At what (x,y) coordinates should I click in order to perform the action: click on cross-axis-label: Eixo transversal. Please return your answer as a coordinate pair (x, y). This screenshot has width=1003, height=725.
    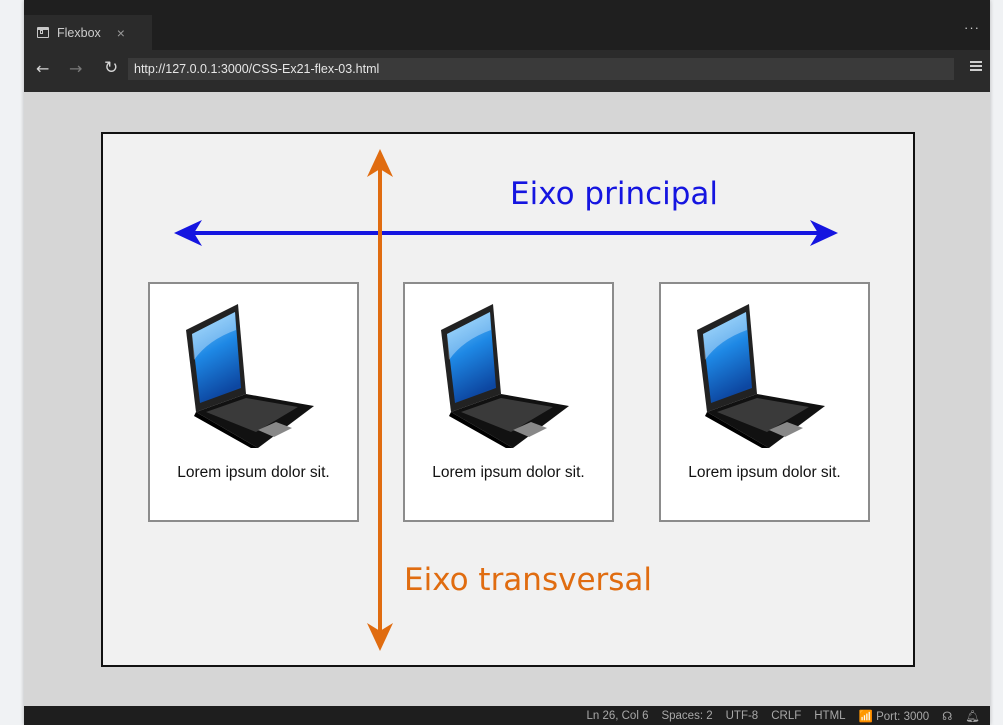
    Looking at the image, I should click on (528, 580).